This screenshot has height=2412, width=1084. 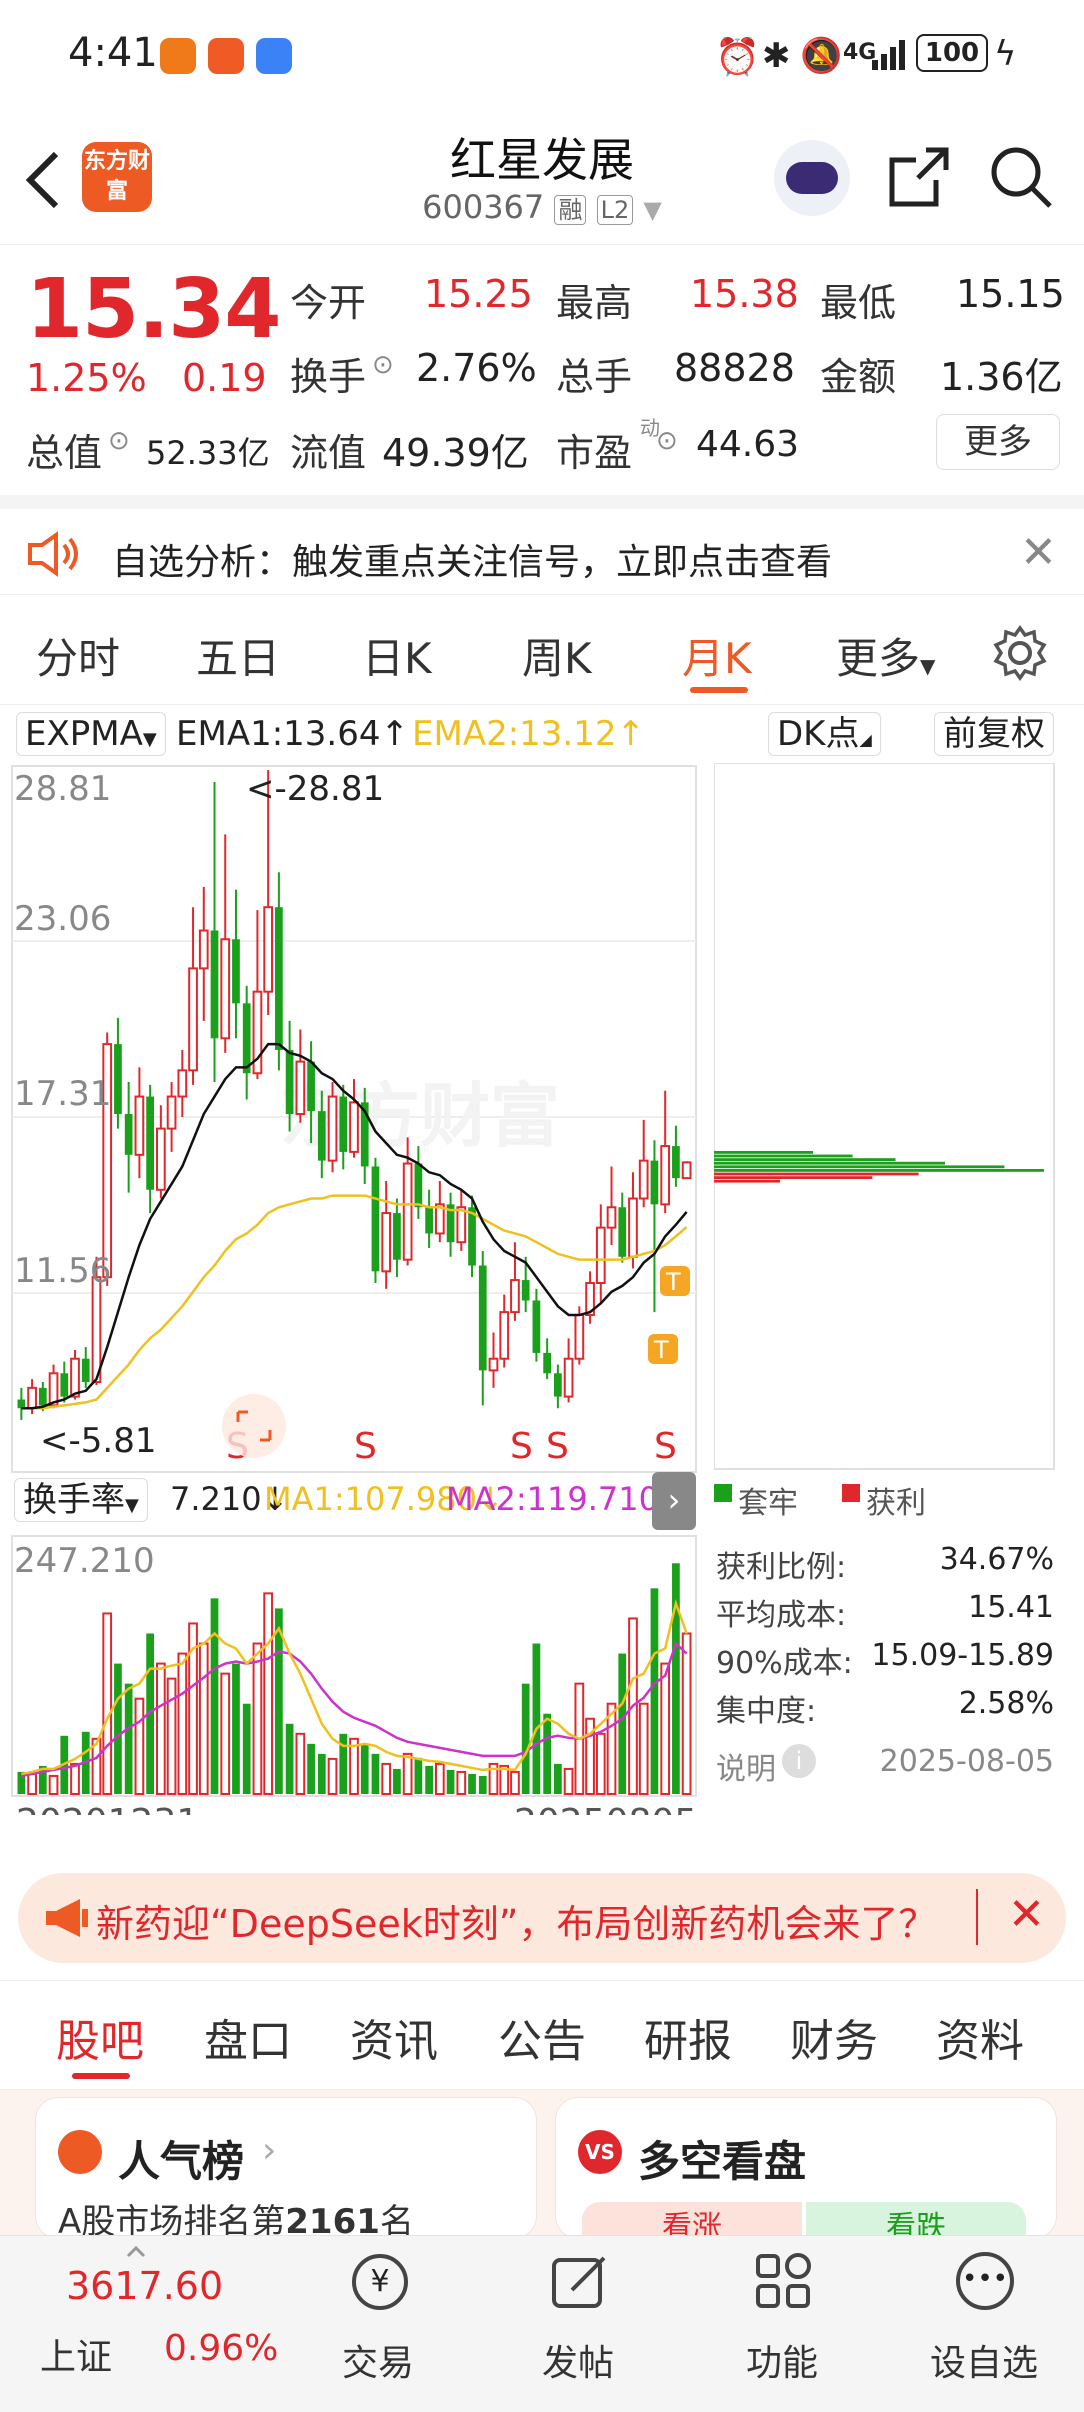 I want to click on high-label: 最高, so click(x=594, y=303).